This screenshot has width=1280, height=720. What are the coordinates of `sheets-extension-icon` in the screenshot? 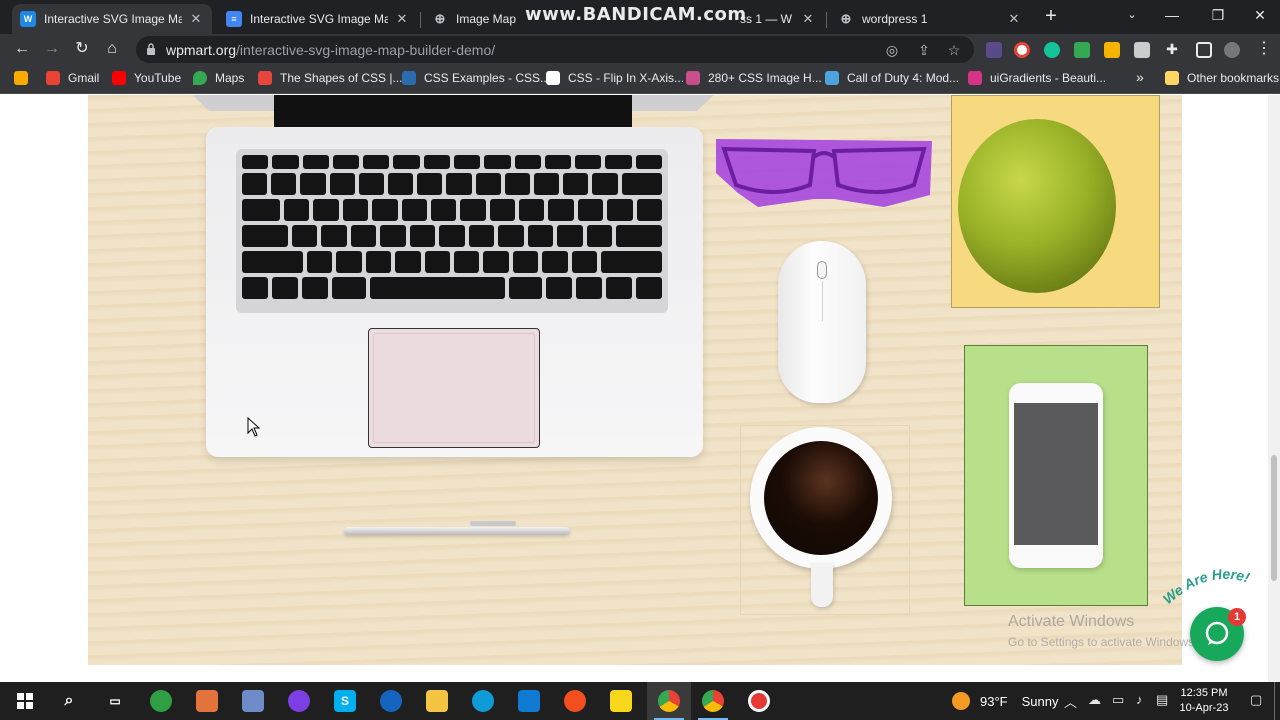 It's located at (1082, 50).